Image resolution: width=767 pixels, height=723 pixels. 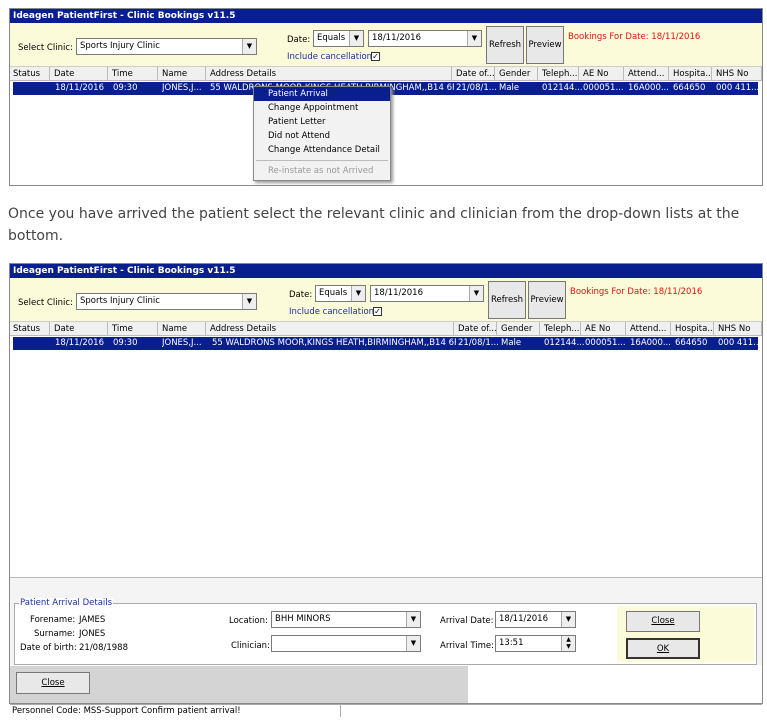 What do you see at coordinates (346, 643) in the screenshot?
I see `clinician-select: ▼` at bounding box center [346, 643].